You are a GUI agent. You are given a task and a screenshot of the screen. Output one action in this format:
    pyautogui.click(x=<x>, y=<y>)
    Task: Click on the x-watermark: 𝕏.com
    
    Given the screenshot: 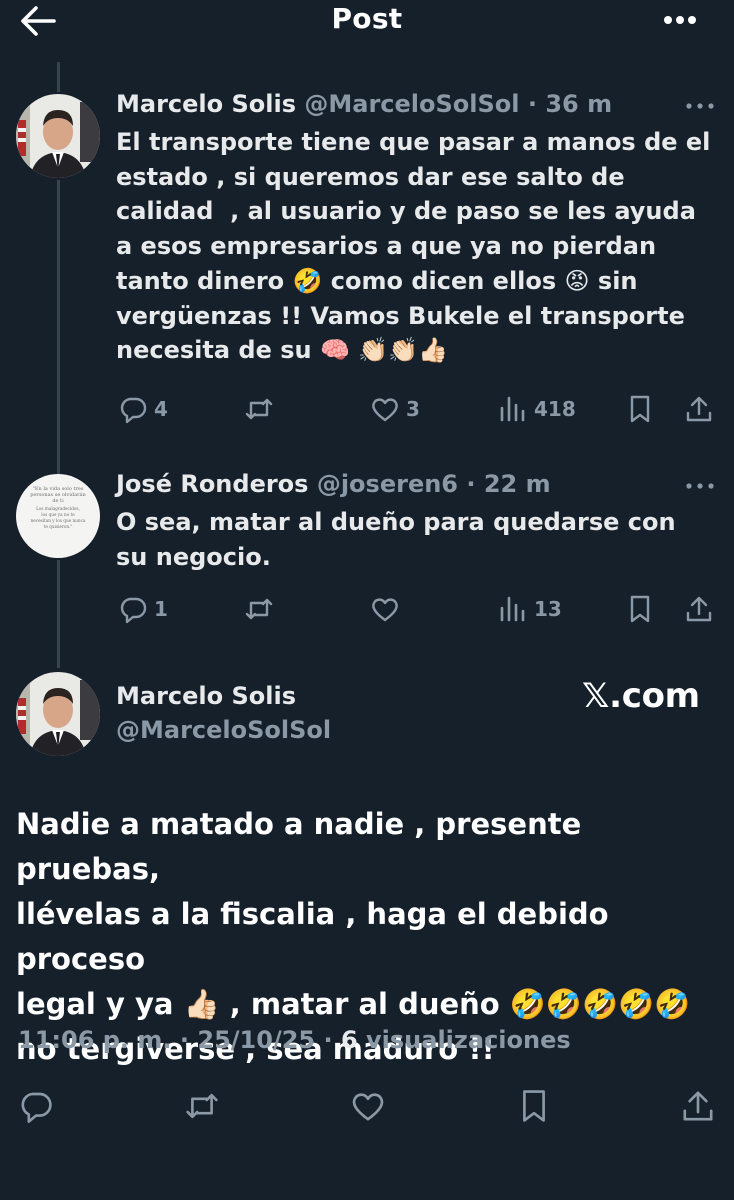 What is the action you would take?
    pyautogui.click(x=641, y=696)
    